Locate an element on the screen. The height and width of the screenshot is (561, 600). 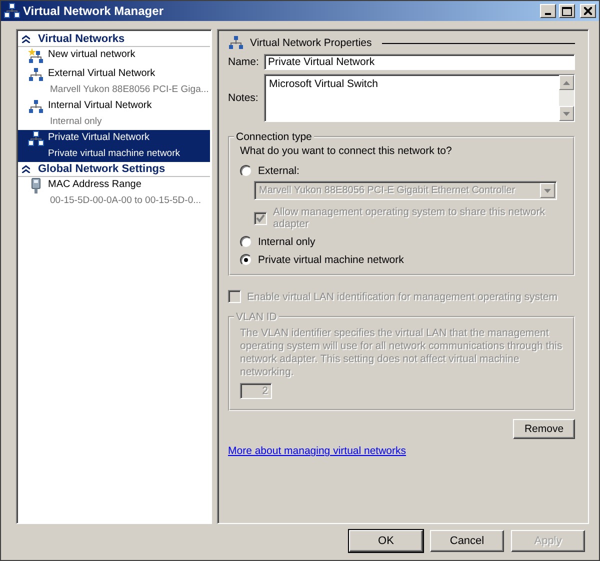
down-arrow-icon is located at coordinates (566, 114).